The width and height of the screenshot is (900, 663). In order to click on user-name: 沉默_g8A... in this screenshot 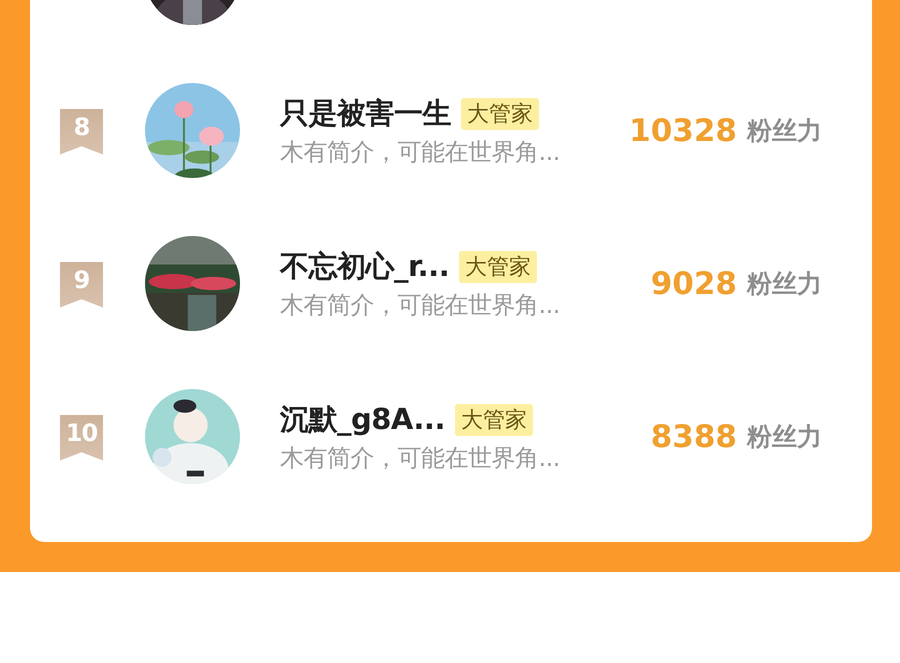, I will do `click(362, 419)`.